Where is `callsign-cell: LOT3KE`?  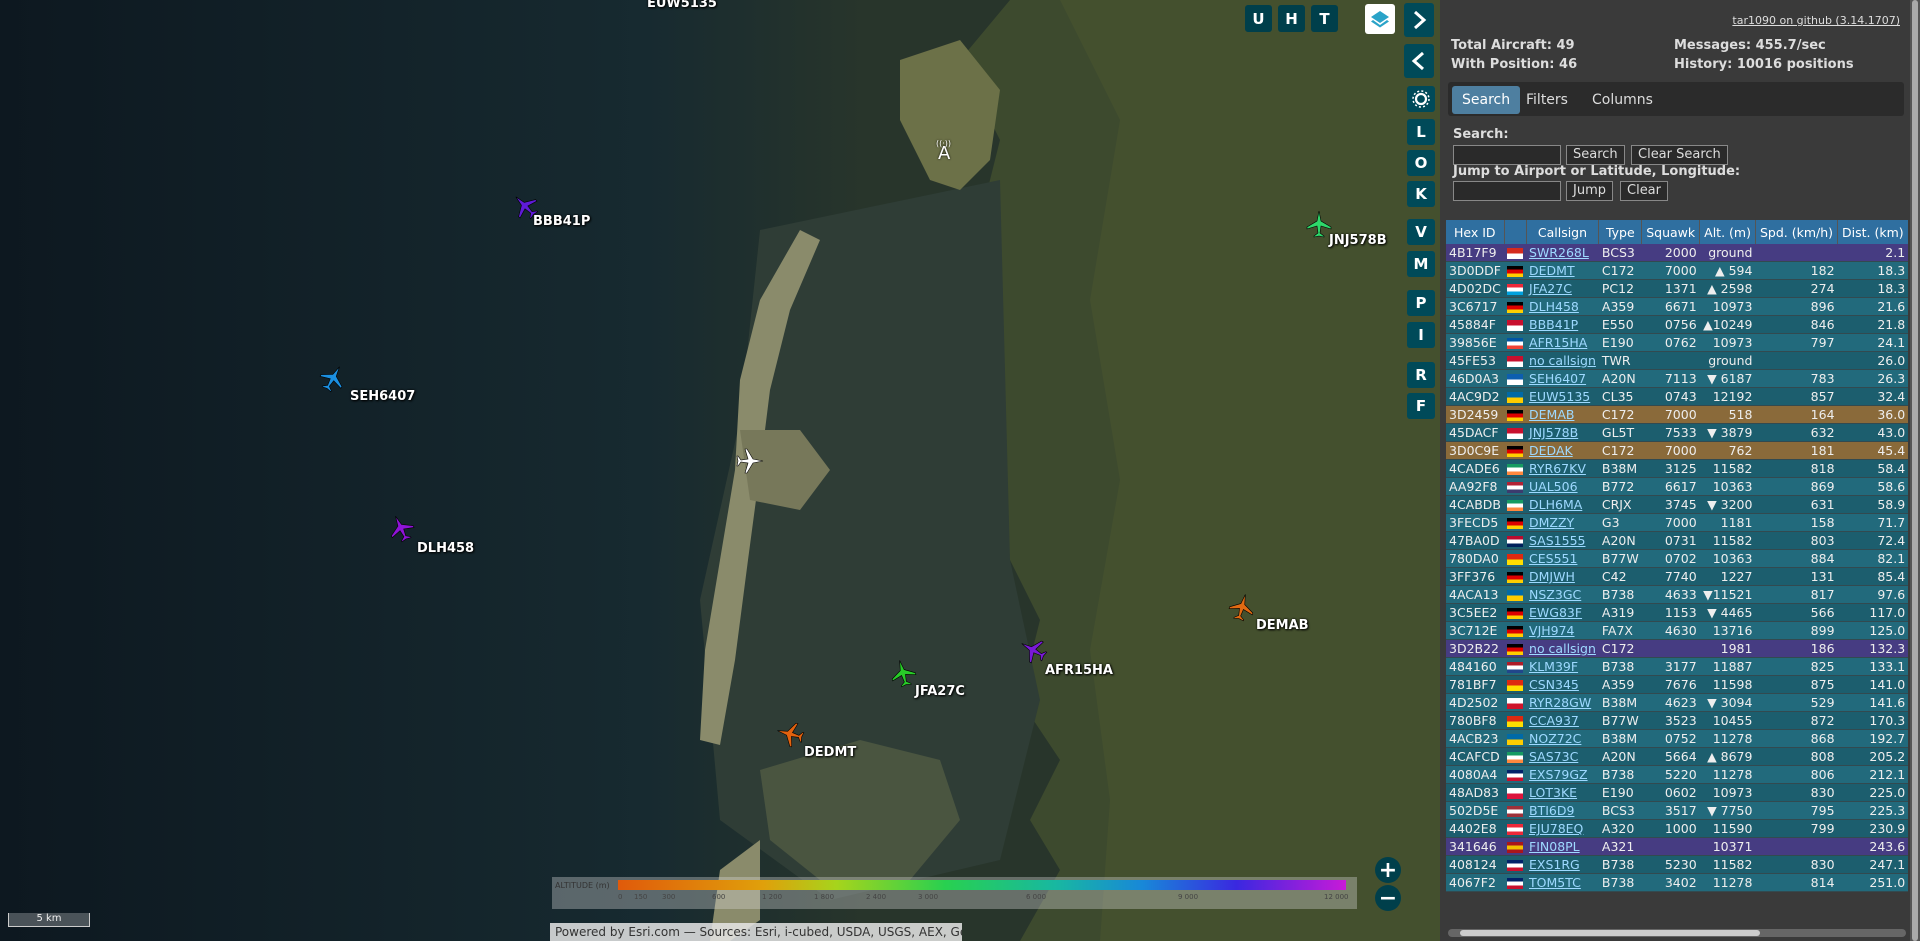
callsign-cell: LOT3KE is located at coordinates (1562, 792).